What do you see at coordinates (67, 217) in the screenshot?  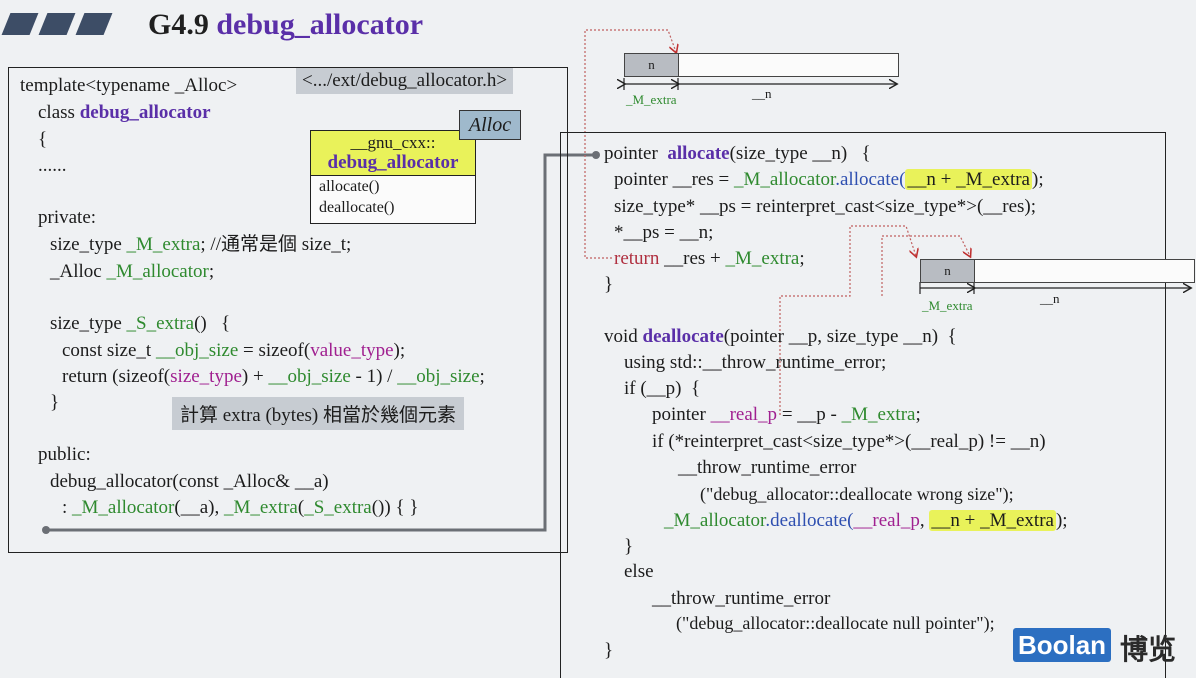 I see `code-line: private:` at bounding box center [67, 217].